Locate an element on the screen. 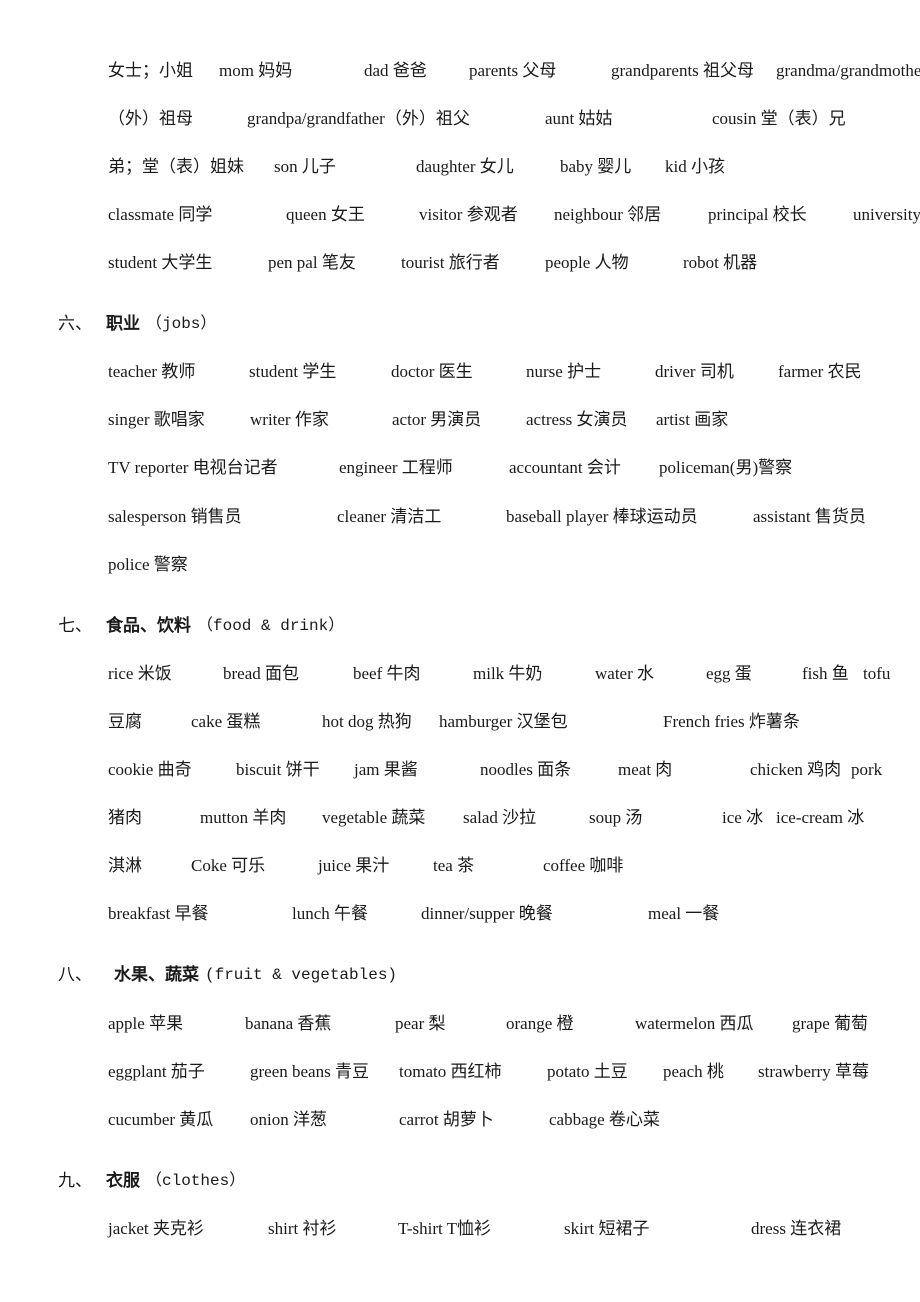  vocabulary-entry: classmate 同学 is located at coordinates (160, 214).